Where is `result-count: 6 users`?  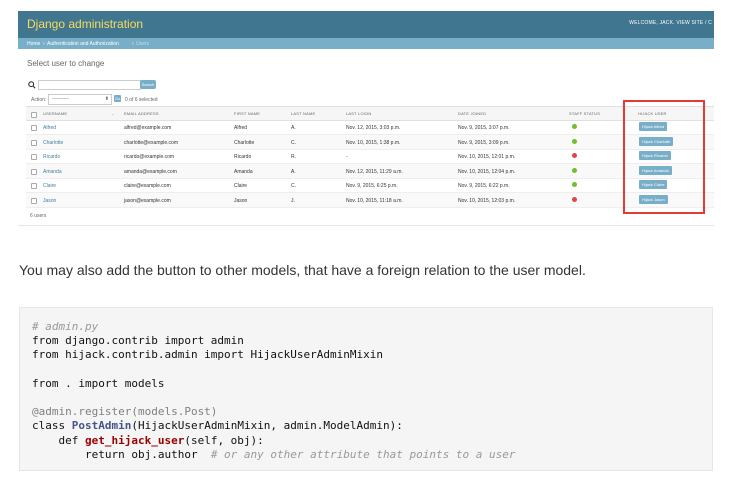 result-count: 6 users is located at coordinates (38, 216).